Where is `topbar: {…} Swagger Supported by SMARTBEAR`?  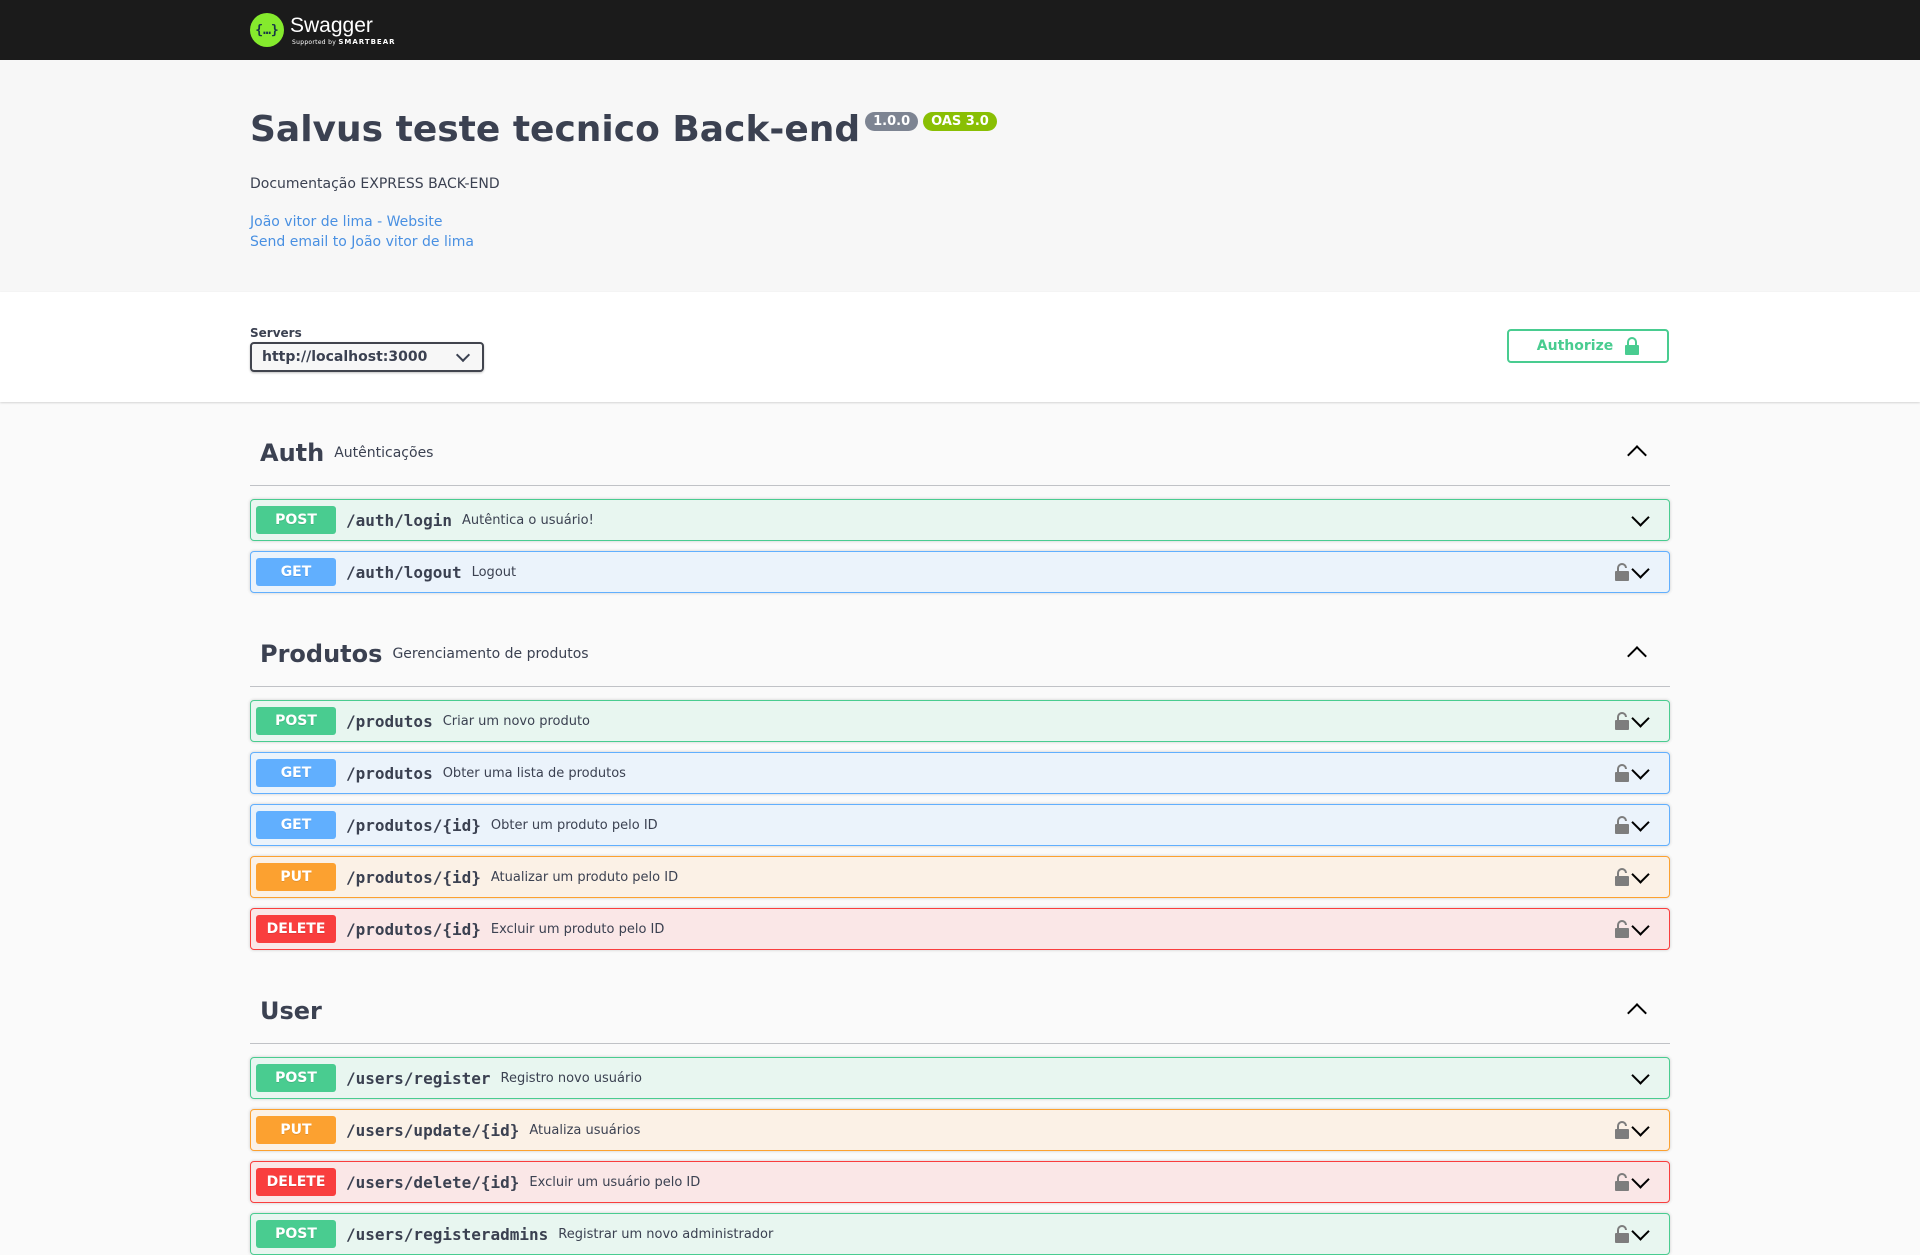 topbar: {…} Swagger Supported by SMARTBEAR is located at coordinates (960, 30).